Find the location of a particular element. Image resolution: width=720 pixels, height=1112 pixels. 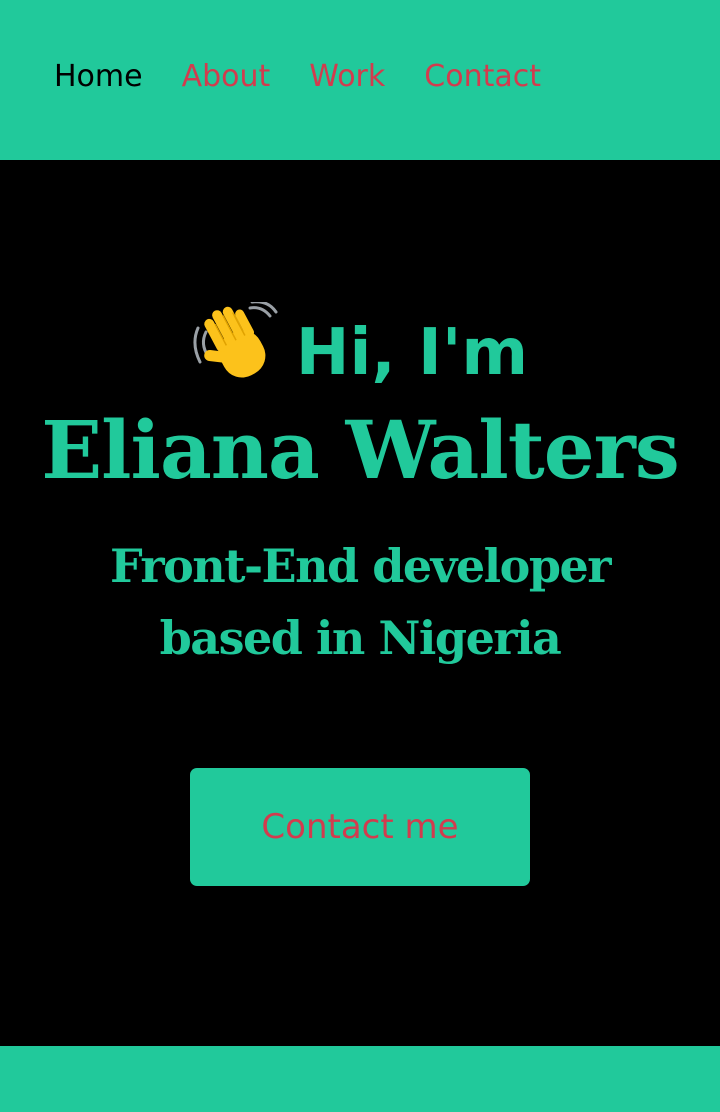

top-navigation-bar: Home About Work Contact is located at coordinates (360, 80).